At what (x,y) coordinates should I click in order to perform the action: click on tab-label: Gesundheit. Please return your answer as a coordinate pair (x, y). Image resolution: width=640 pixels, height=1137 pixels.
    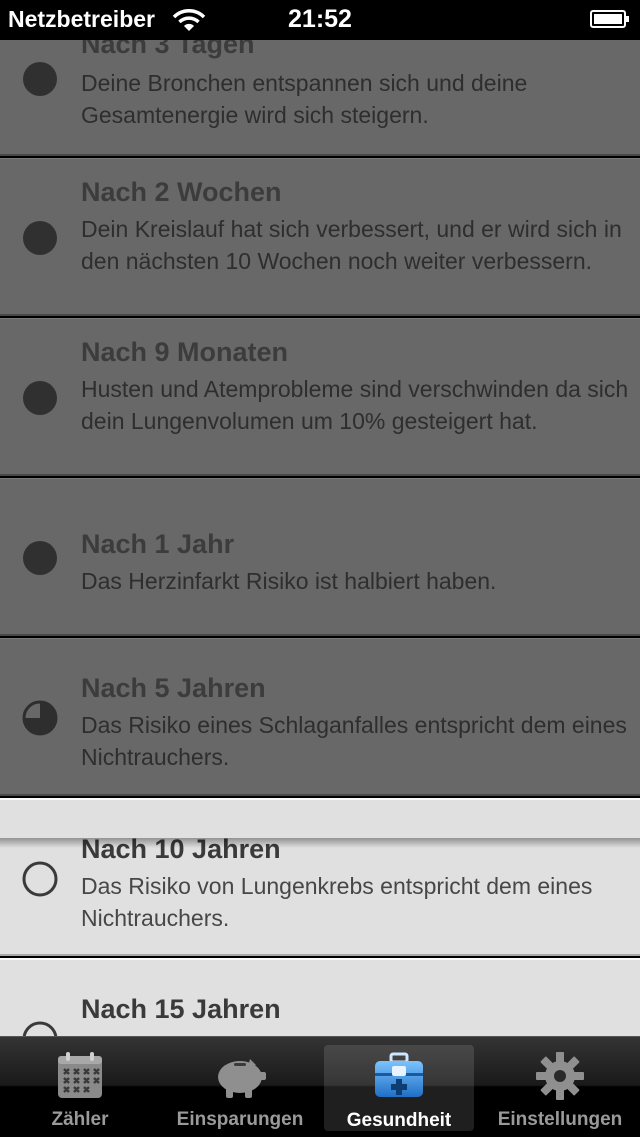
    Looking at the image, I should click on (399, 1120).